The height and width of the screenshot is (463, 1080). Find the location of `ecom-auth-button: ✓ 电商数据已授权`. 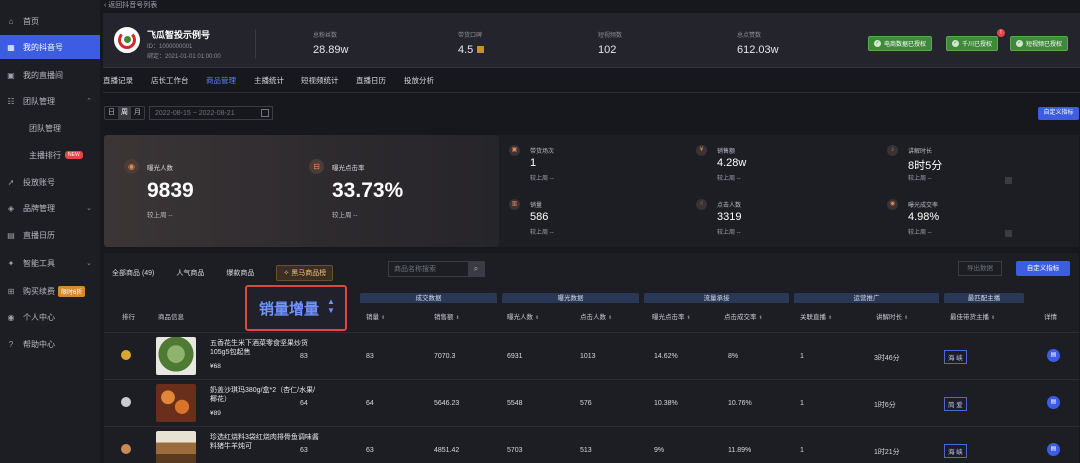

ecom-auth-button: ✓ 电商数据已授权 is located at coordinates (900, 43).